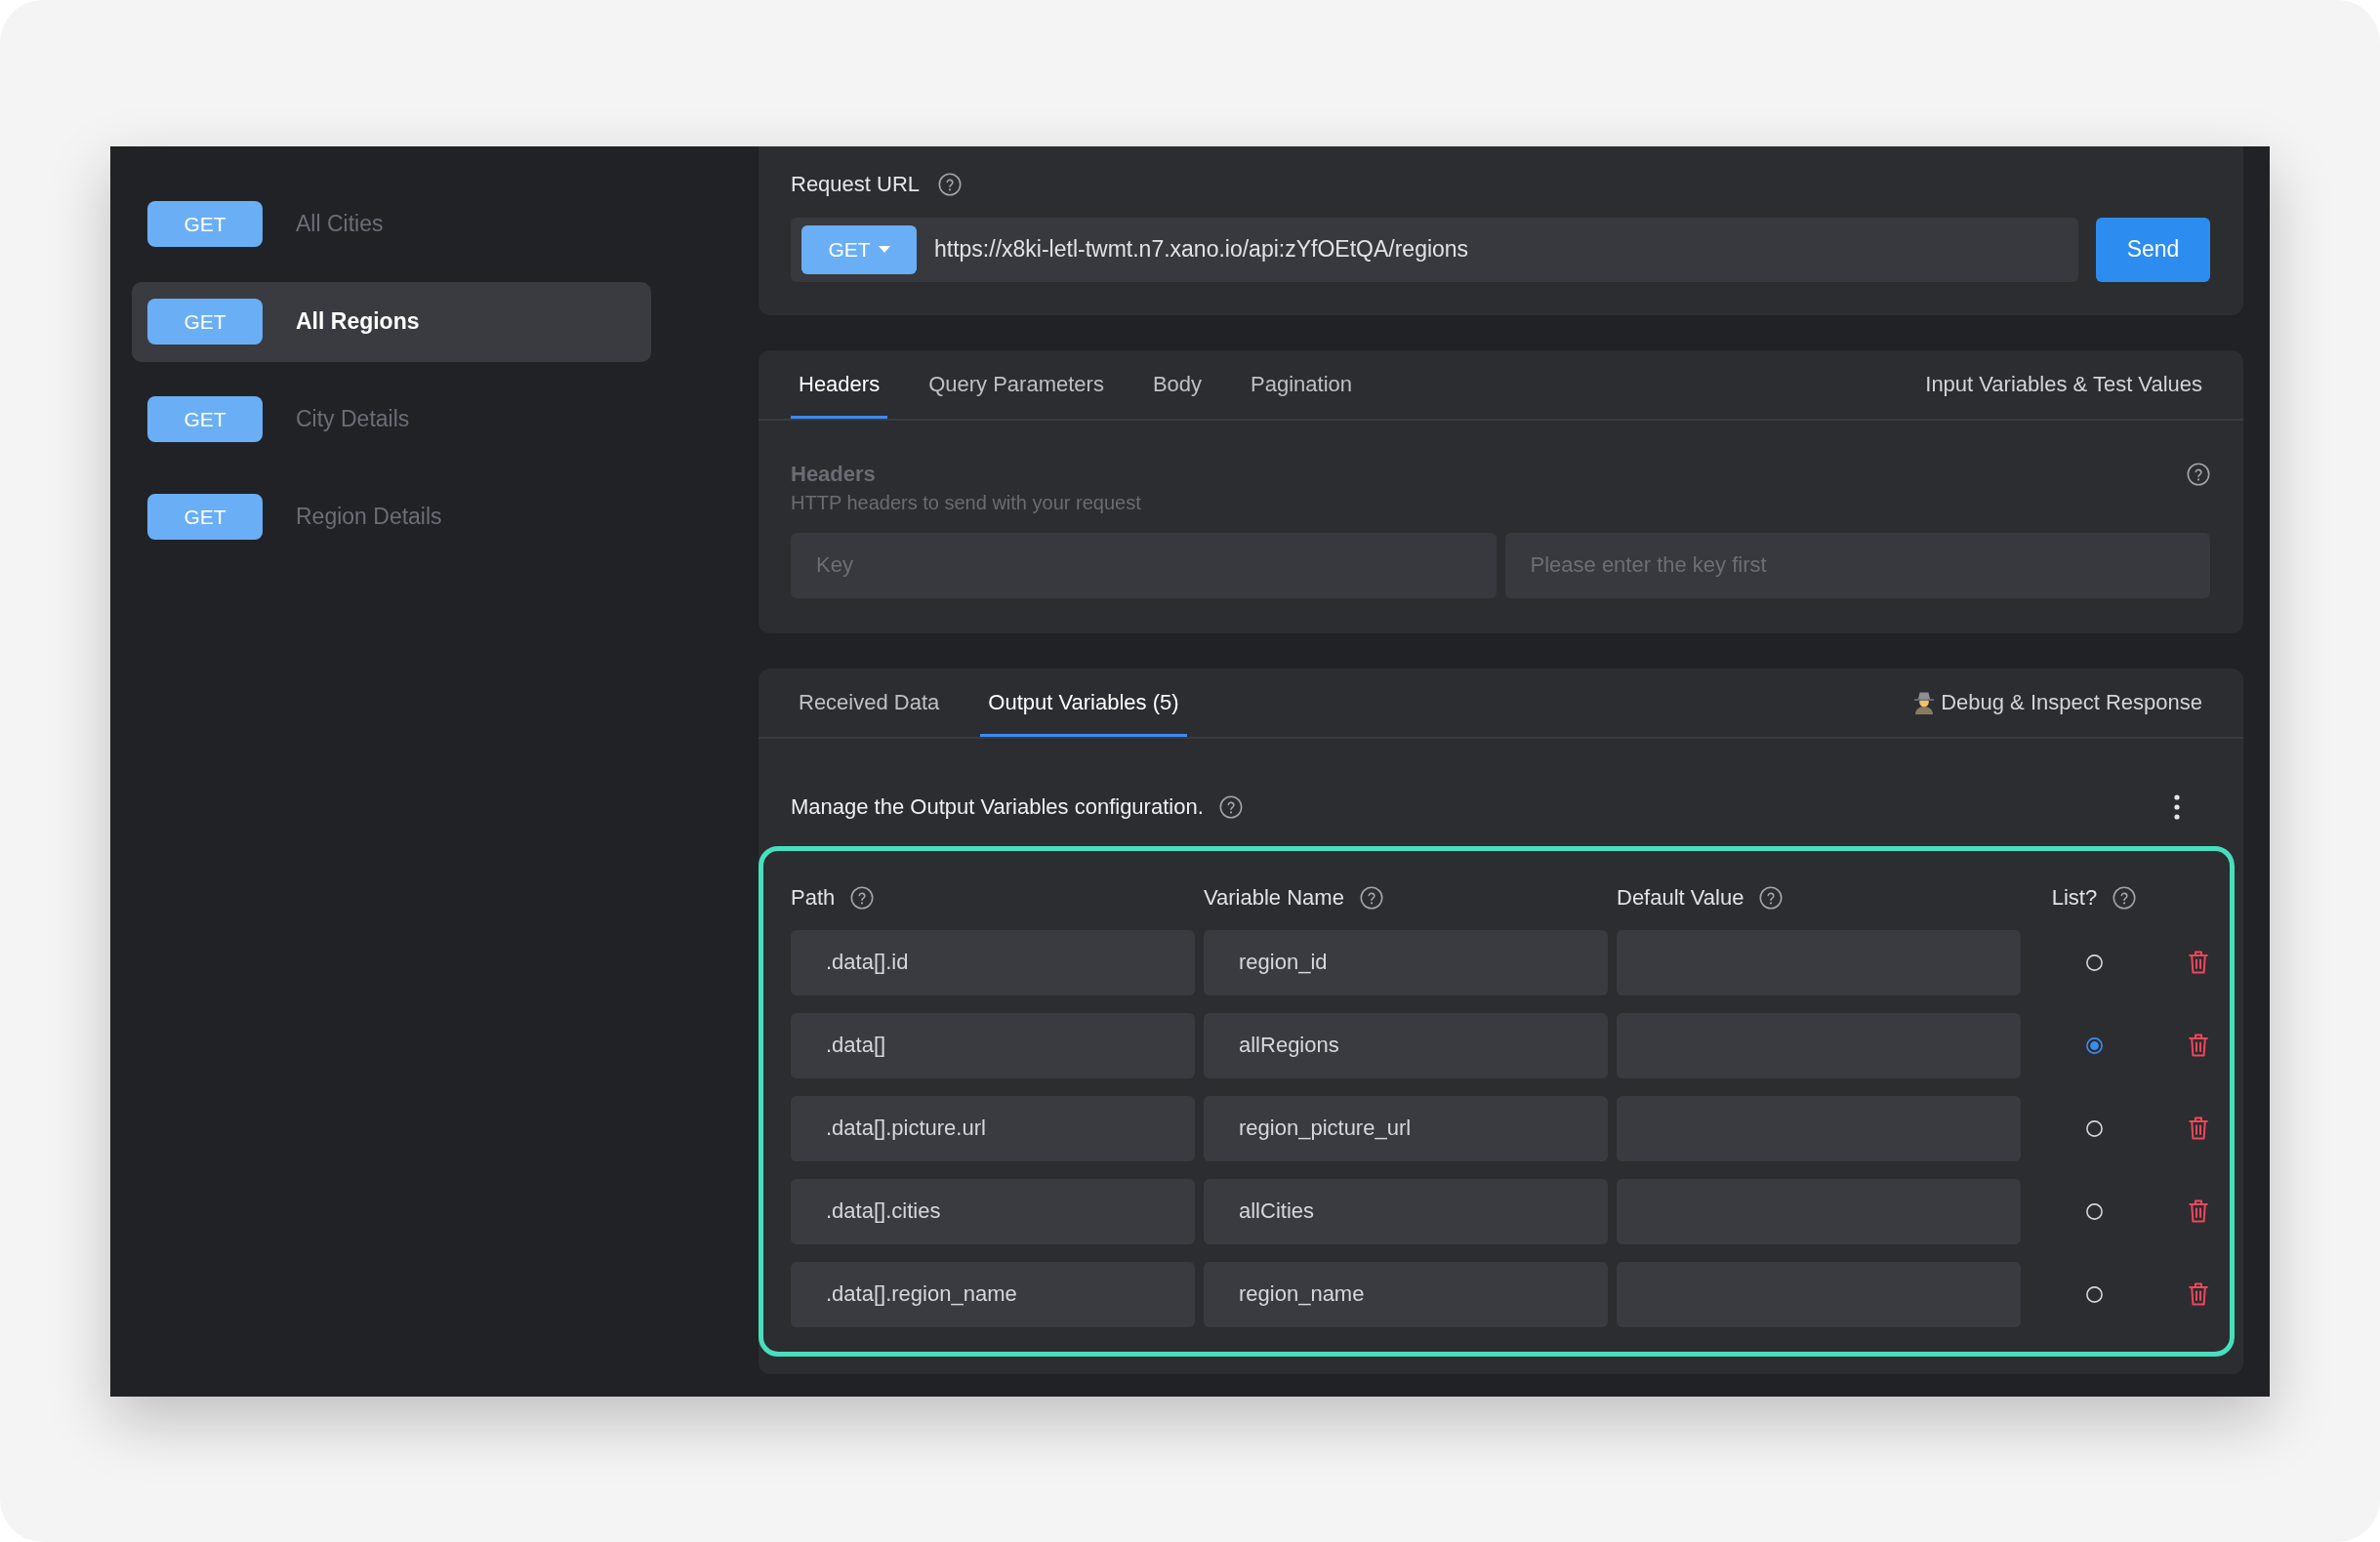  I want to click on path-field: .data[].id, so click(993, 962).